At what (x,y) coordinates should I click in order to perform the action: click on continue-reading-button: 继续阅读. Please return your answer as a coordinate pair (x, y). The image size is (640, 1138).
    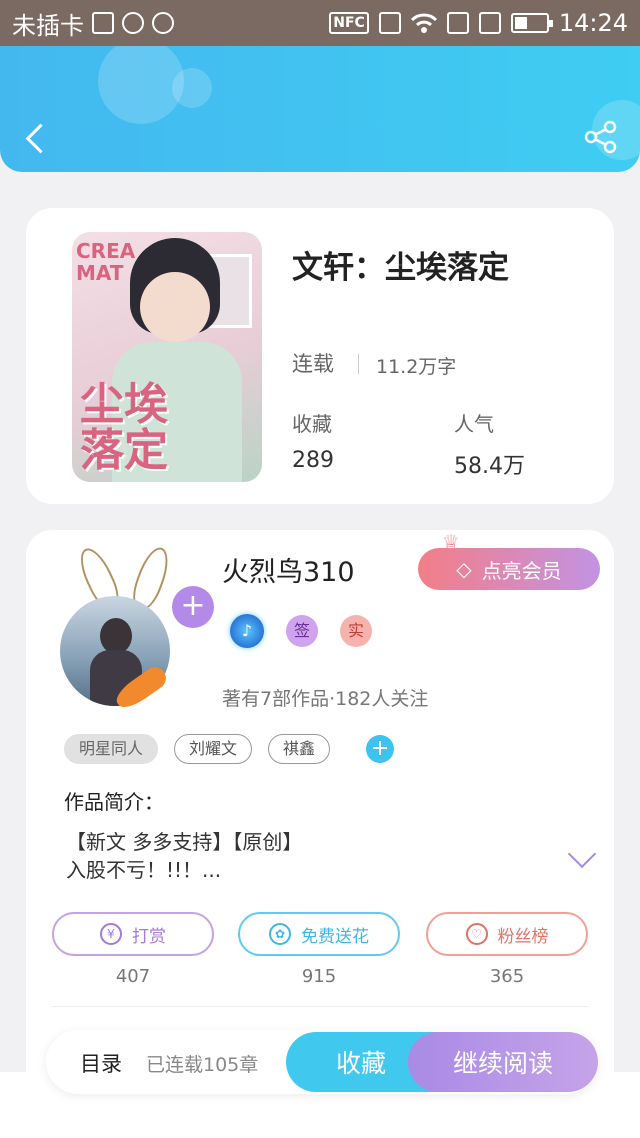
    Looking at the image, I should click on (503, 1062).